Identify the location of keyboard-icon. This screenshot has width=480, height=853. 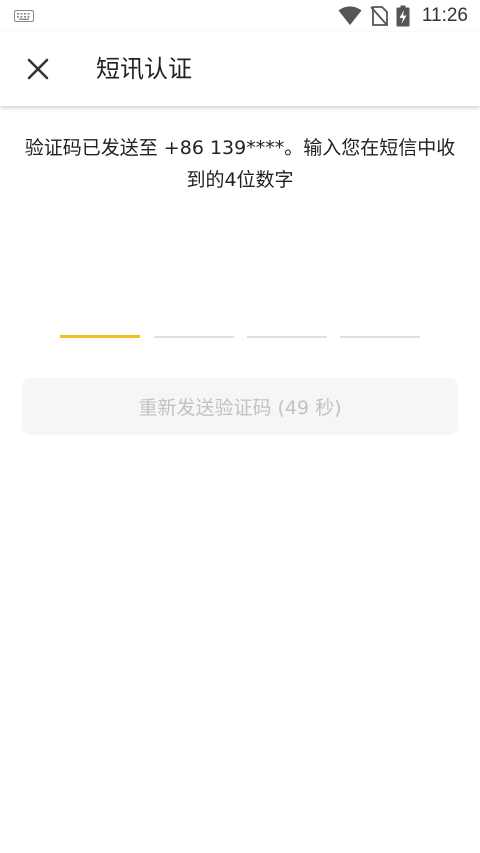
(24, 16).